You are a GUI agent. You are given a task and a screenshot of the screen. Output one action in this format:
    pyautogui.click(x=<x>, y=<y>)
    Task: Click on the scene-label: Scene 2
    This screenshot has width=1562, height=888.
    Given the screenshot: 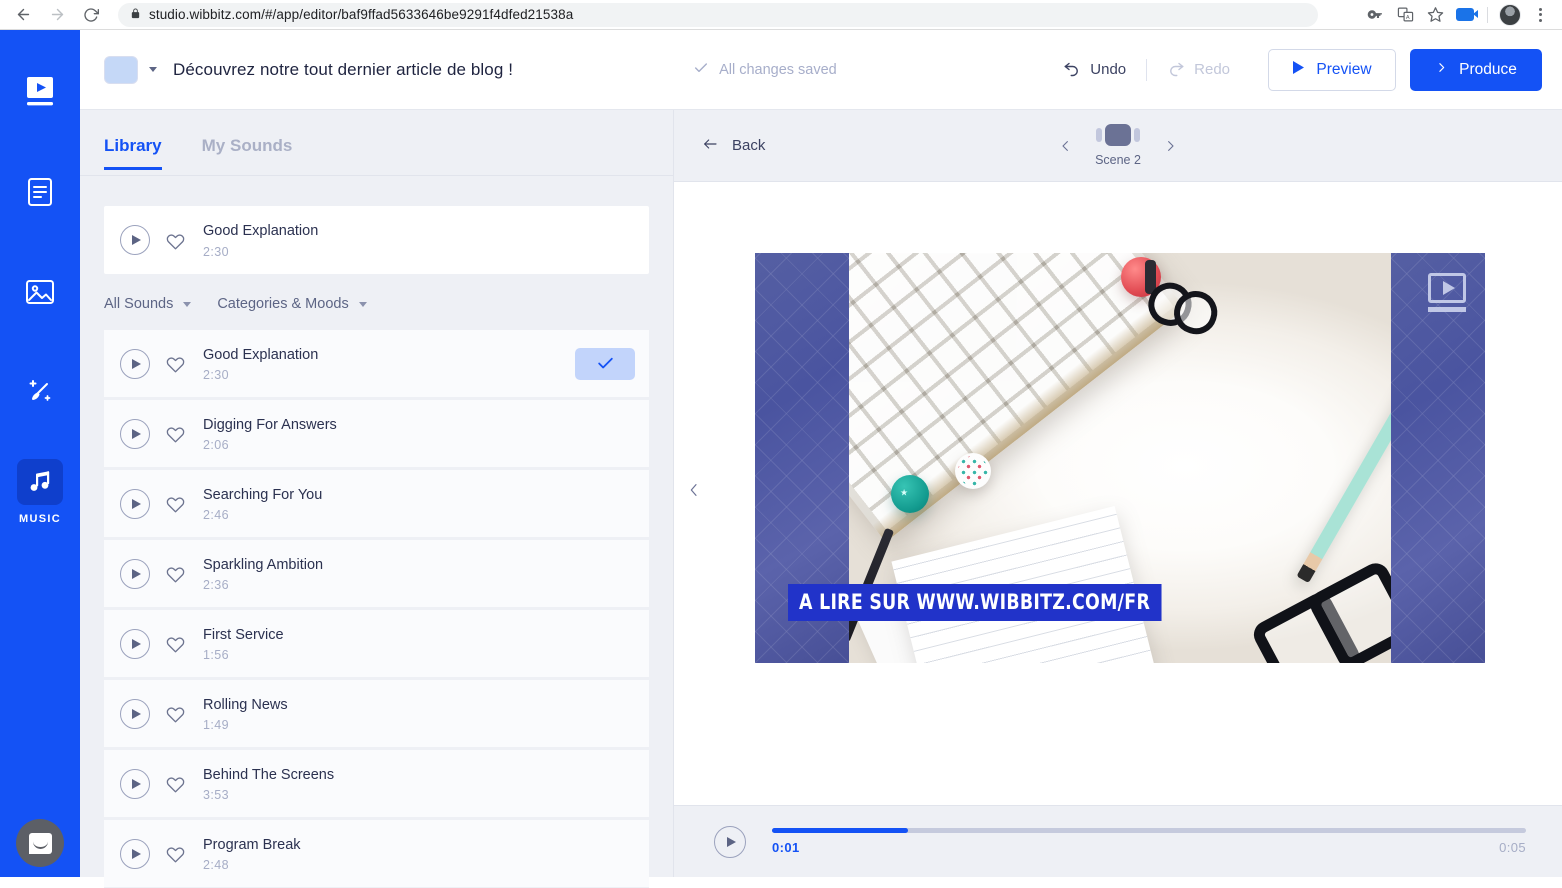 What is the action you would take?
    pyautogui.click(x=1118, y=160)
    